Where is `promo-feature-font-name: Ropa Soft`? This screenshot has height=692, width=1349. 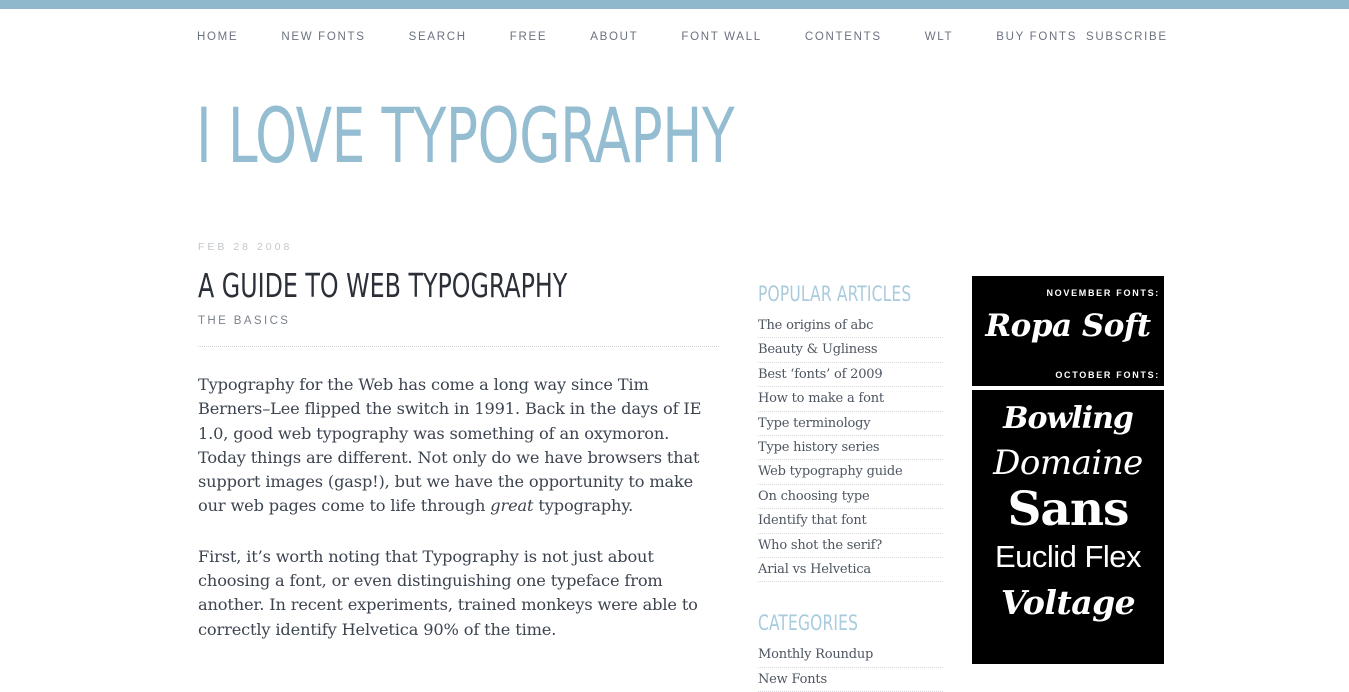 promo-feature-font-name: Ropa Soft is located at coordinates (1068, 326).